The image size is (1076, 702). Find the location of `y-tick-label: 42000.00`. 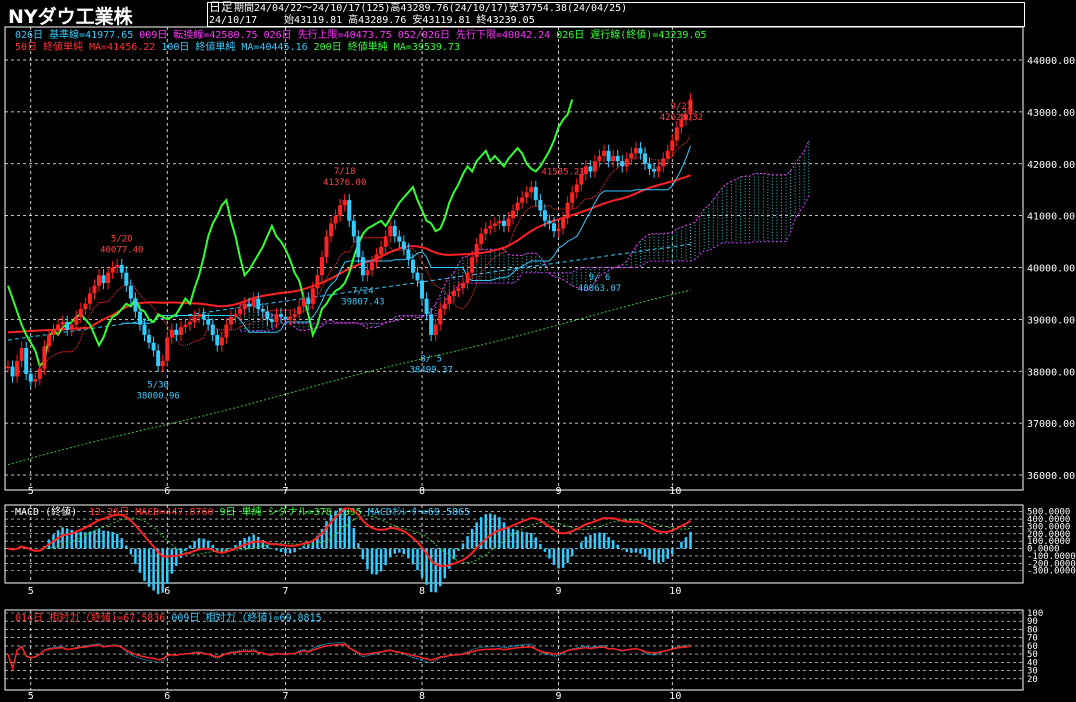

y-tick-label: 42000.00 is located at coordinates (1051, 165).